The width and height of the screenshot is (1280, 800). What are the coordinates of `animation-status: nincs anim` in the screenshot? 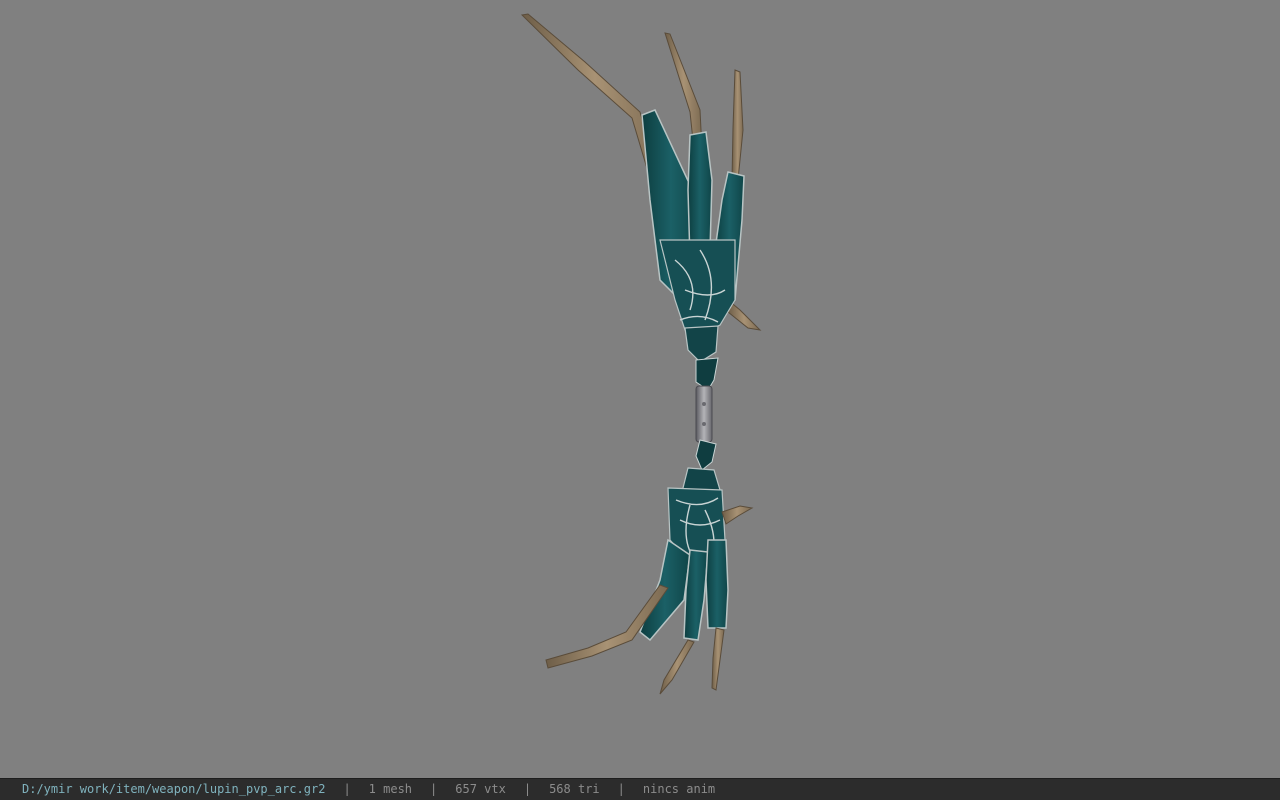 It's located at (679, 789).